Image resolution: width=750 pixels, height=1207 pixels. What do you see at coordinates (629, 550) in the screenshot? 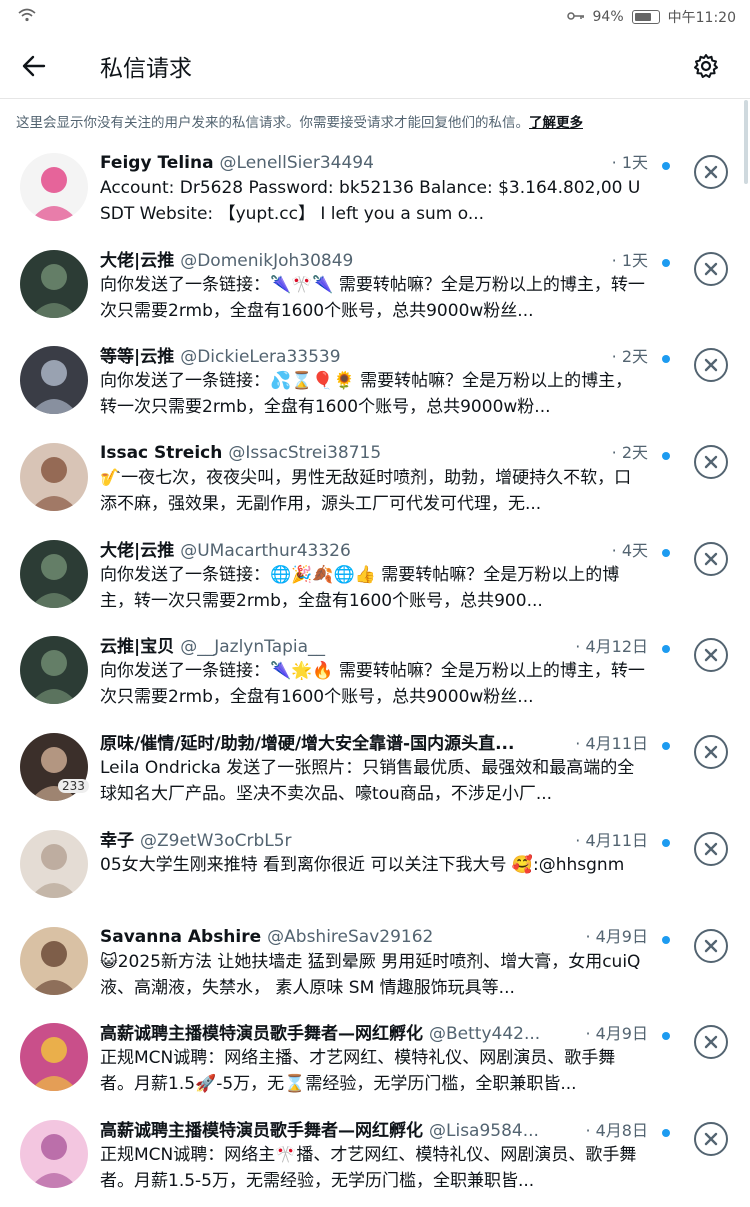
I see `timestamp: · 4天` at bounding box center [629, 550].